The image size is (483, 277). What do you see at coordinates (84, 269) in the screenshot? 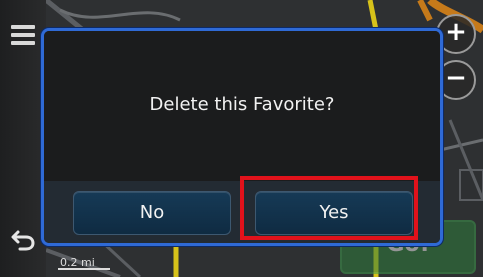
I see `map-scale-bar` at bounding box center [84, 269].